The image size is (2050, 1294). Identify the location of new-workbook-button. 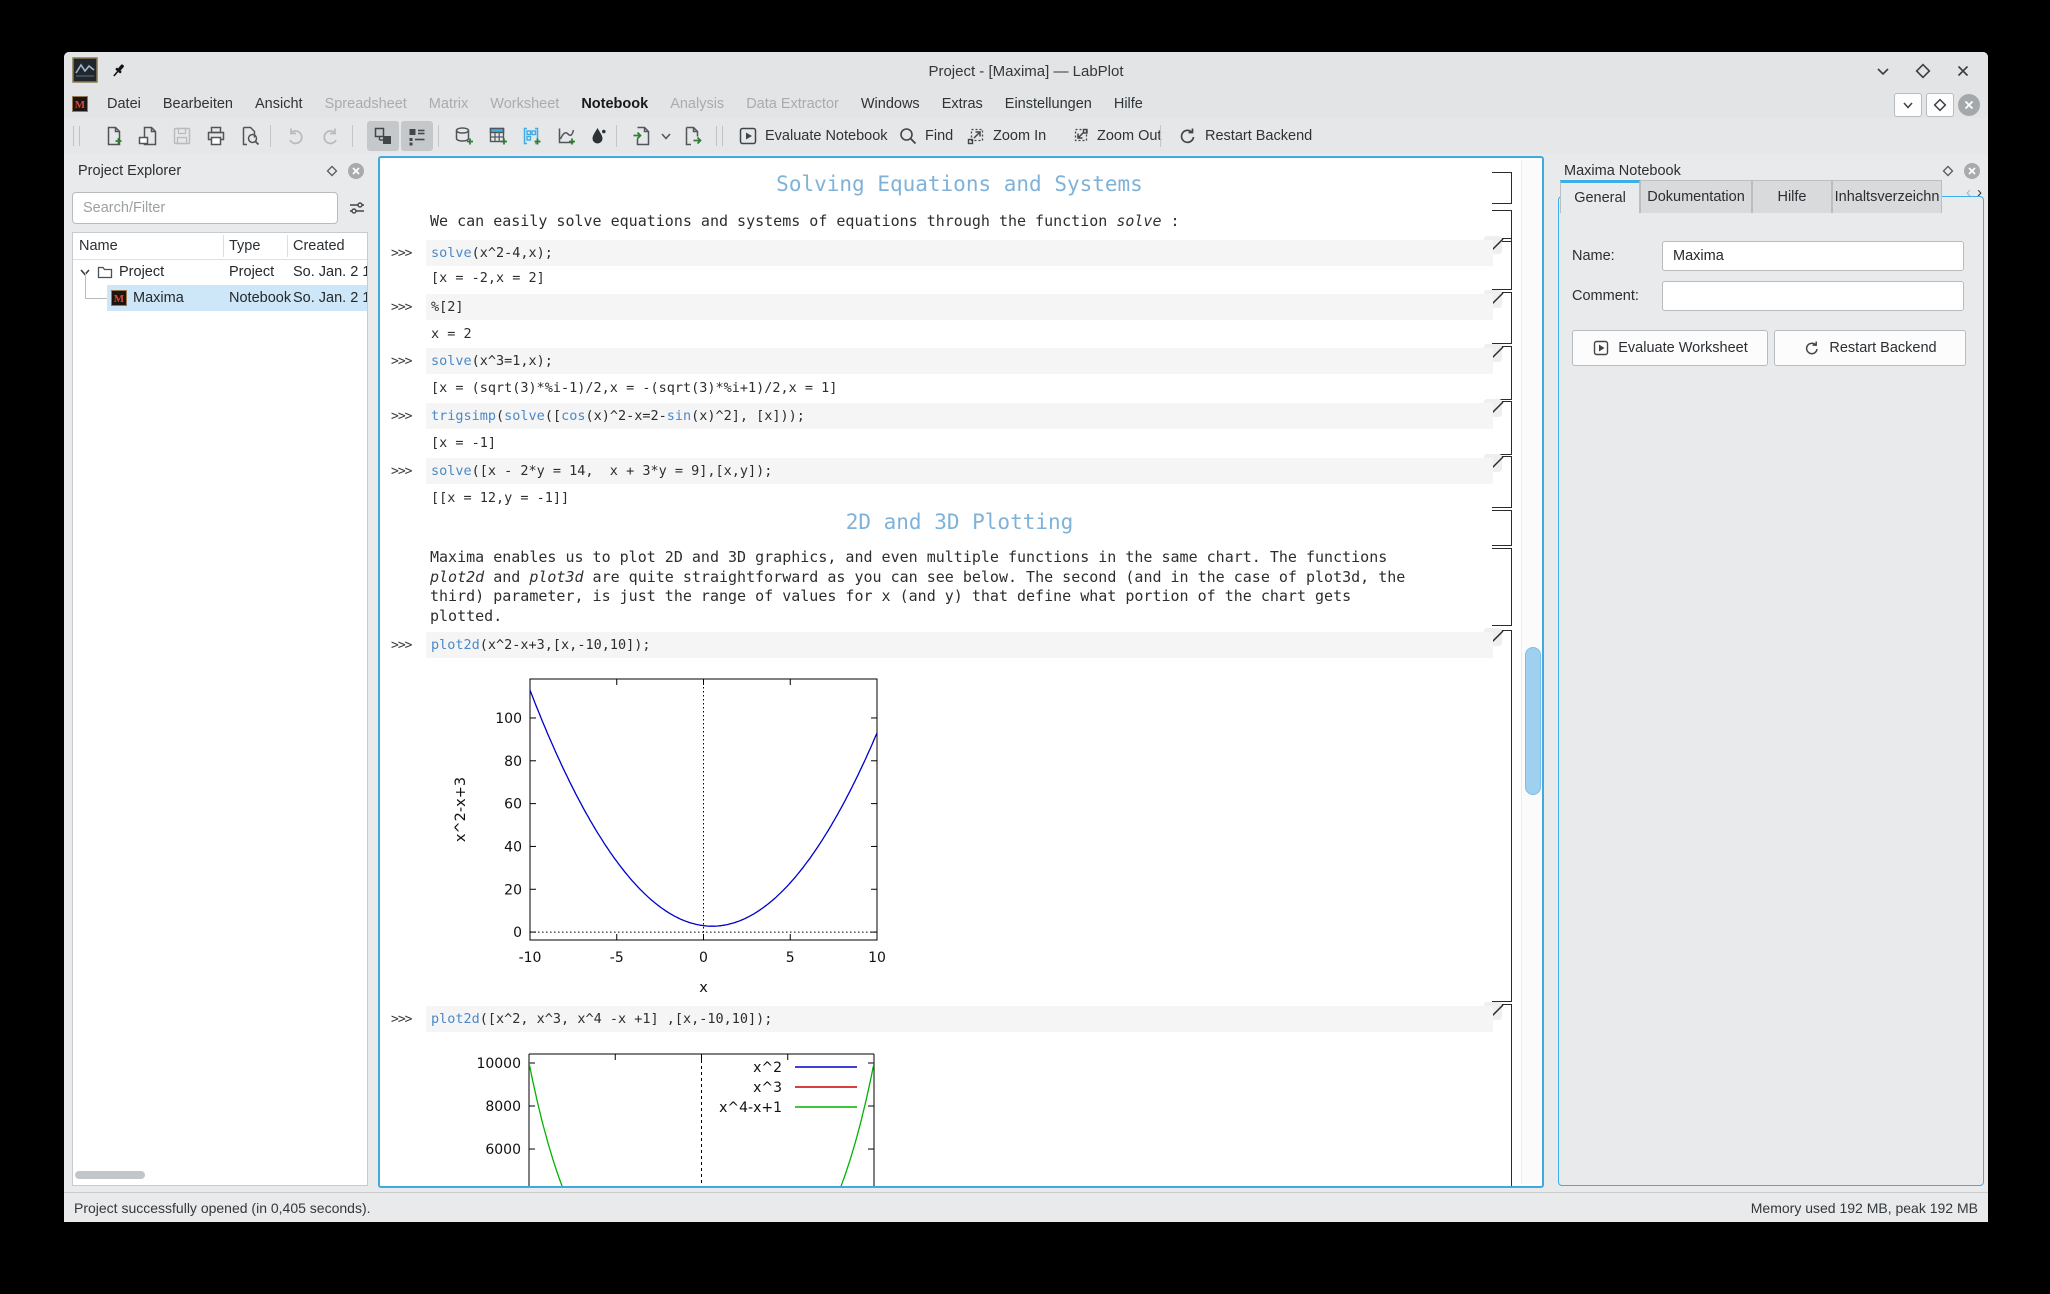
(464, 136).